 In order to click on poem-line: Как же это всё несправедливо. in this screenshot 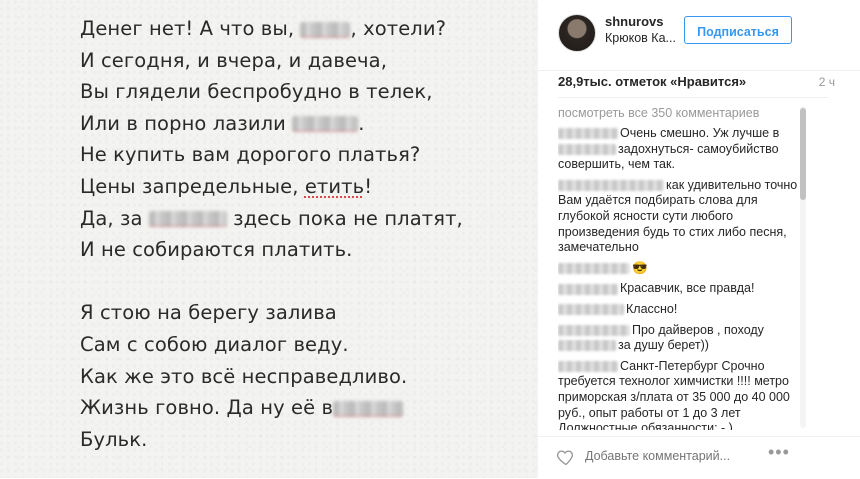, I will do `click(244, 376)`.